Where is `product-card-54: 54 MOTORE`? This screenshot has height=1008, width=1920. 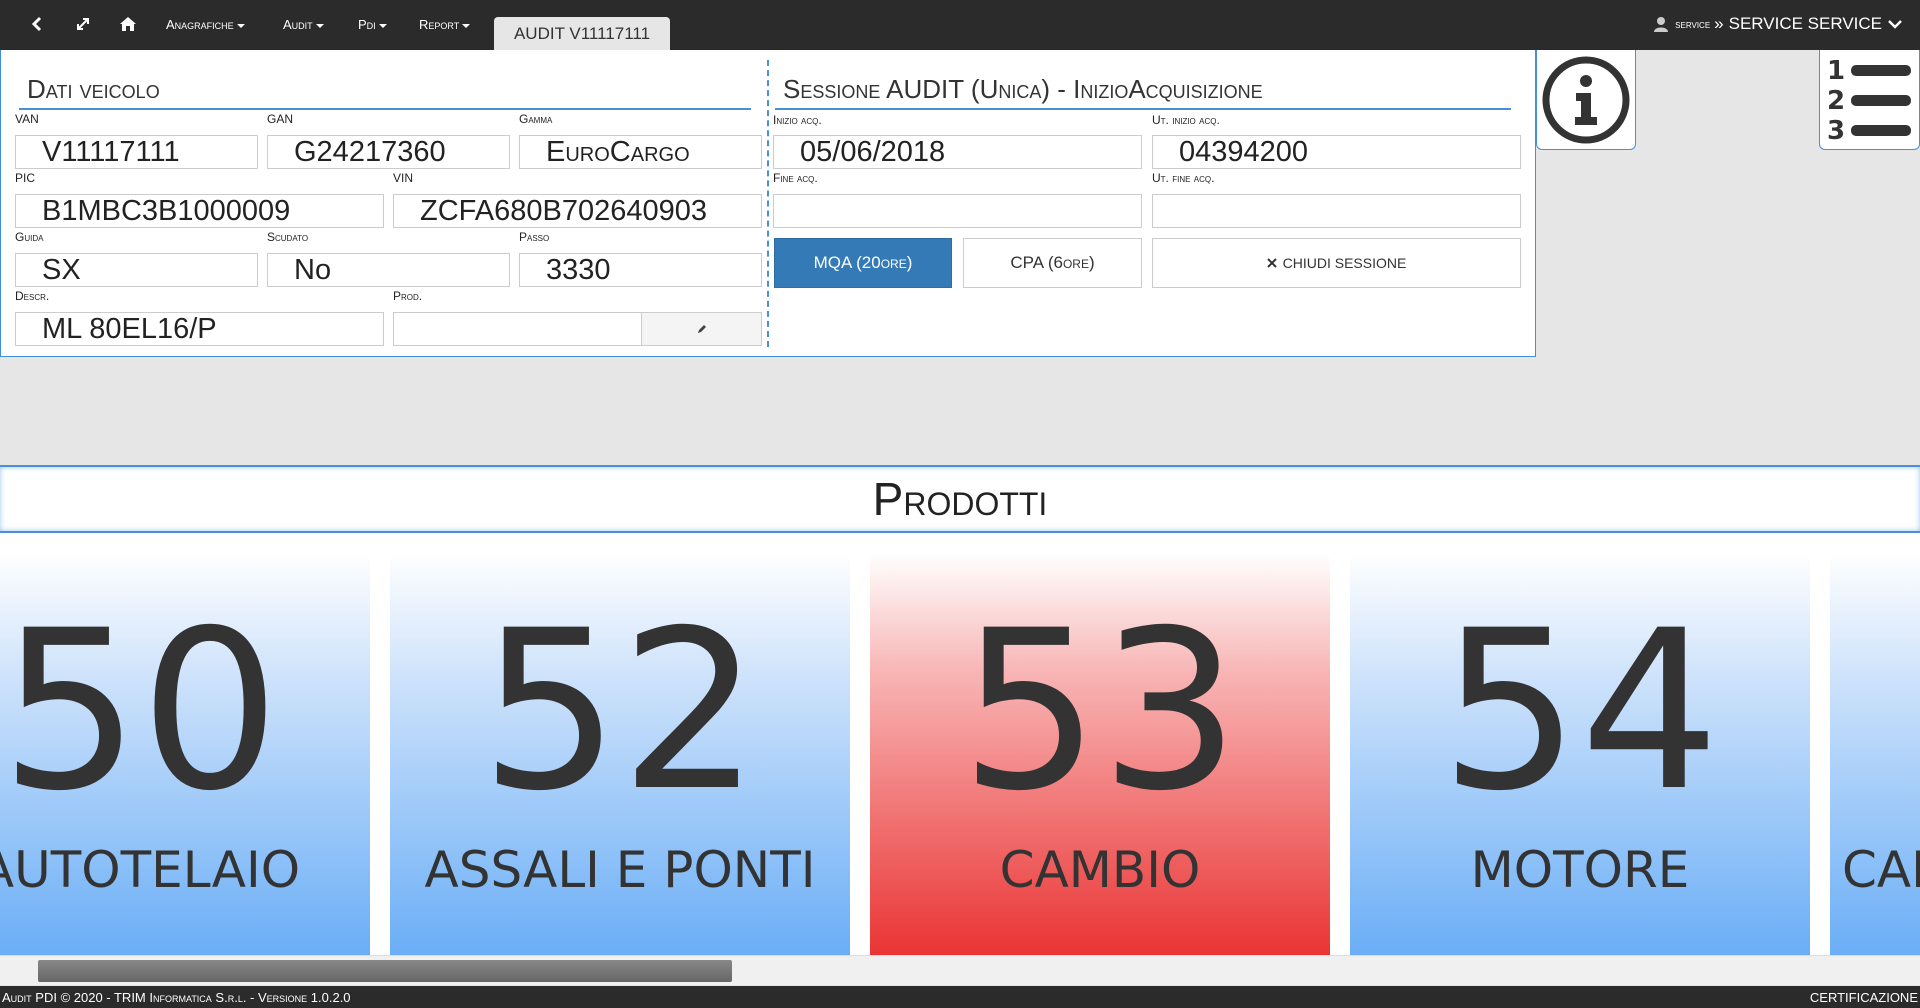 product-card-54: 54 MOTORE is located at coordinates (1580, 754).